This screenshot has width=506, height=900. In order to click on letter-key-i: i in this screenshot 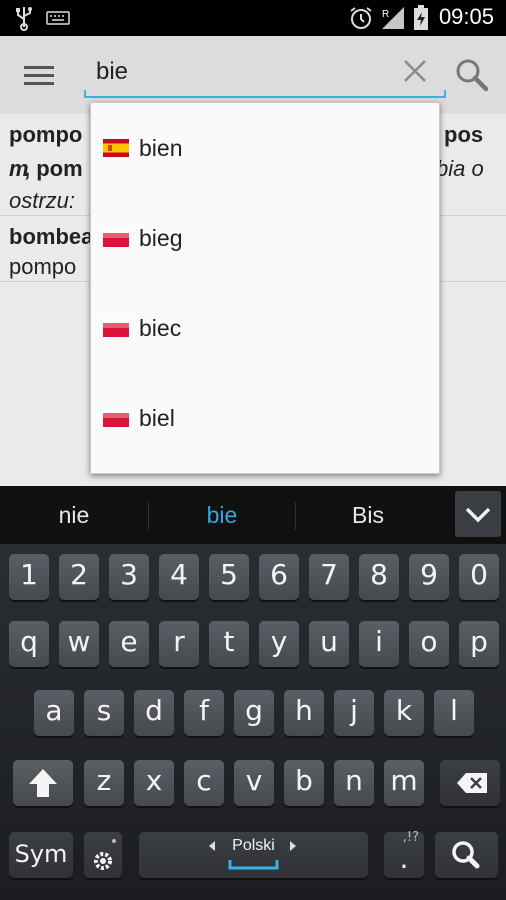, I will do `click(379, 644)`.